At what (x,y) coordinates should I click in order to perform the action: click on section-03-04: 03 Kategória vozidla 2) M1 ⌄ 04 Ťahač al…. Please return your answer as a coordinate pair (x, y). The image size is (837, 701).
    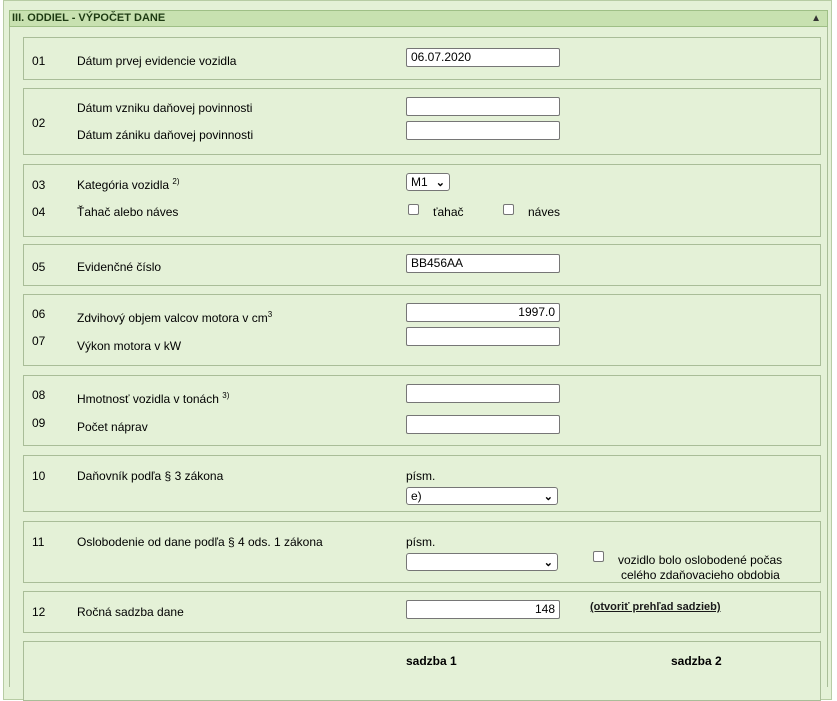
    Looking at the image, I should click on (422, 200).